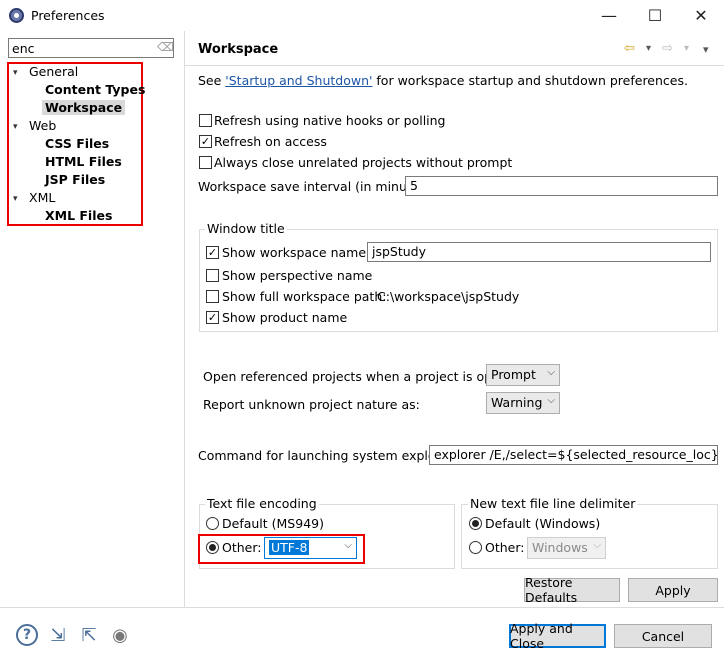 The width and height of the screenshot is (724, 661). Describe the element at coordinates (212, 296) in the screenshot. I see `show-full-path-checkbox` at that location.